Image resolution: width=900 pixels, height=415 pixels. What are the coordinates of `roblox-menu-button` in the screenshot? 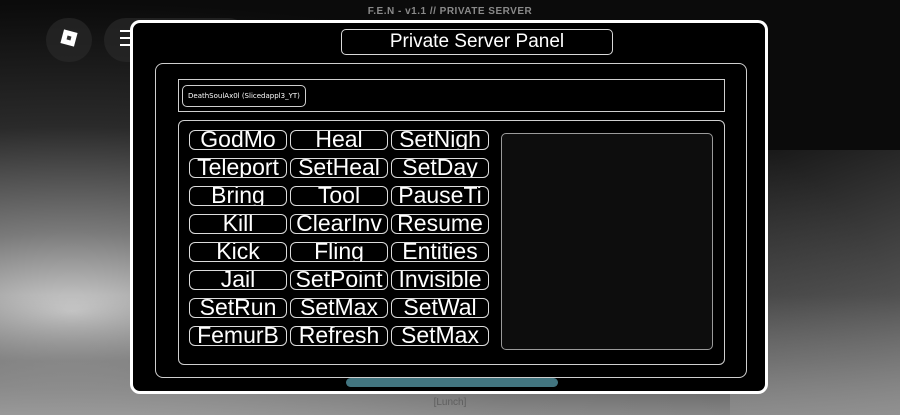 It's located at (69, 40).